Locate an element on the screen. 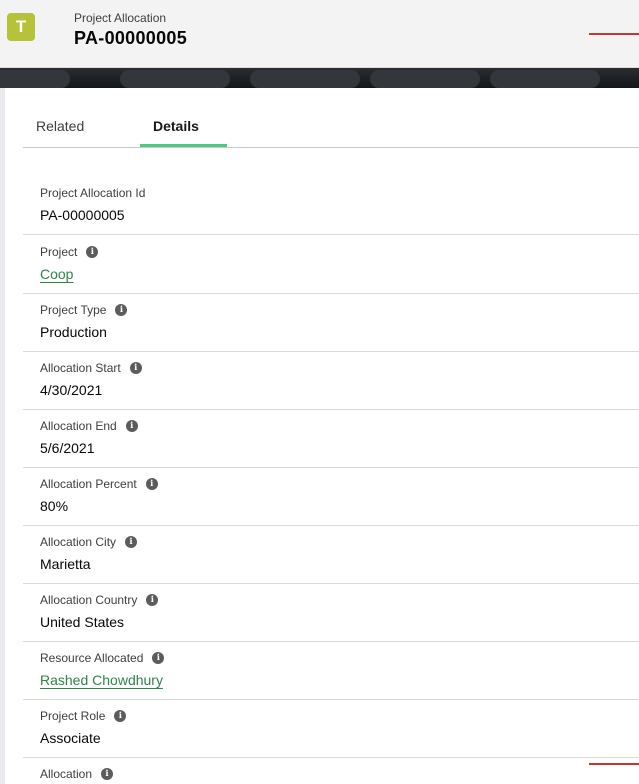 The height and width of the screenshot is (784, 639). field-value: Marietta is located at coordinates (65, 564).